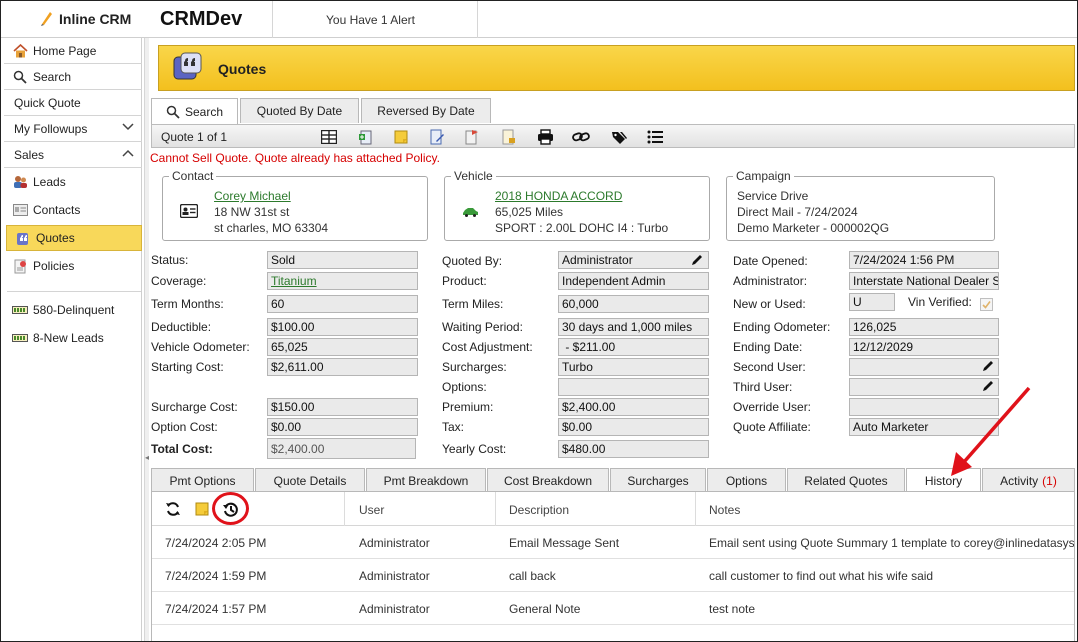  I want to click on sidebar-item-8-new-leads: 8-New Leads, so click(73, 338).